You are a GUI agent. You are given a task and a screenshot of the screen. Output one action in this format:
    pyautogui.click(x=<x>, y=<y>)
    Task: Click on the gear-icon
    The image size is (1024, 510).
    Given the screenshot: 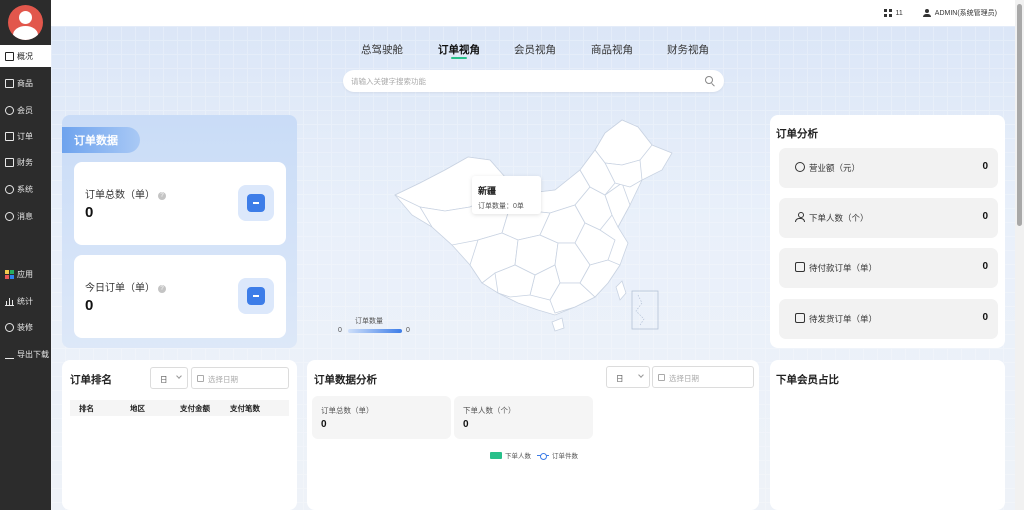 What is the action you would take?
    pyautogui.click(x=9, y=189)
    